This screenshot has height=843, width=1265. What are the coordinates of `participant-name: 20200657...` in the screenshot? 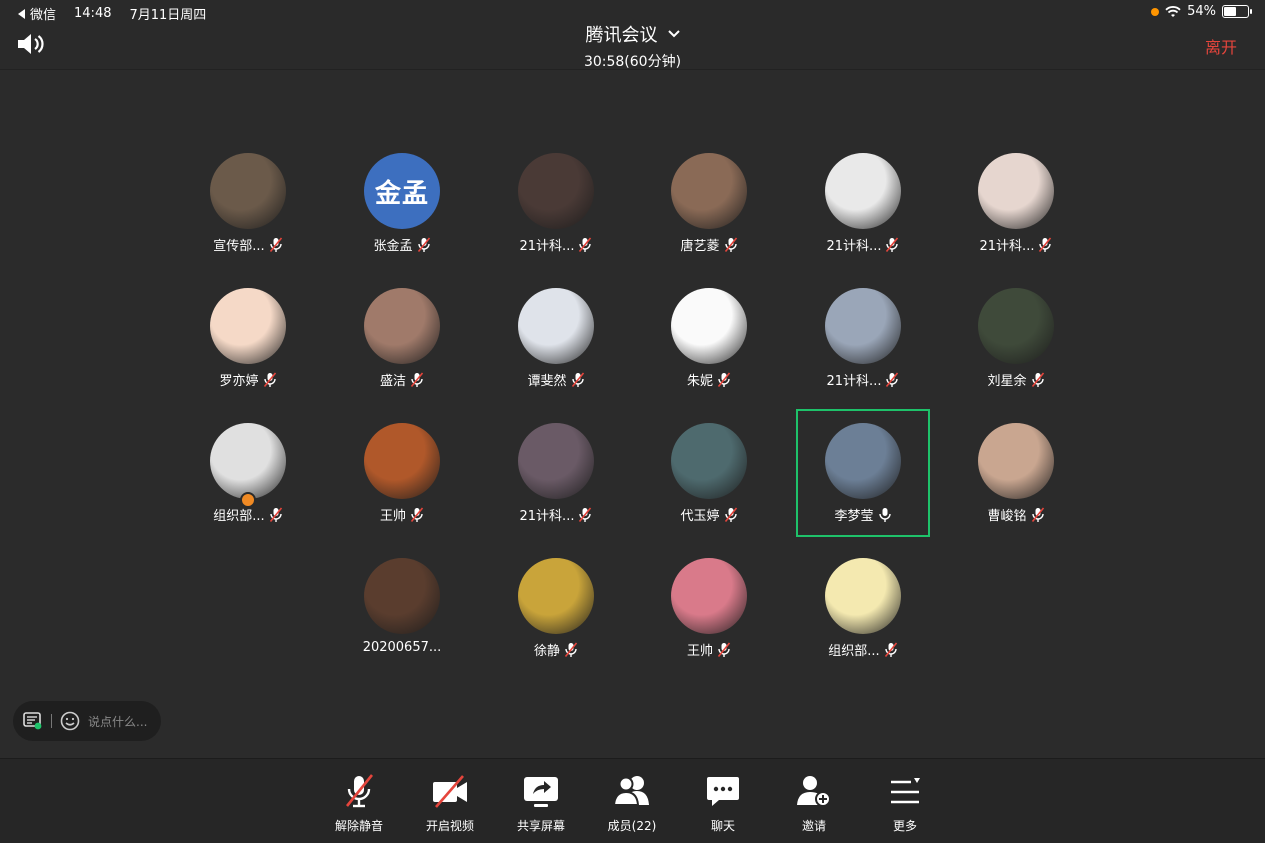 It's located at (402, 647).